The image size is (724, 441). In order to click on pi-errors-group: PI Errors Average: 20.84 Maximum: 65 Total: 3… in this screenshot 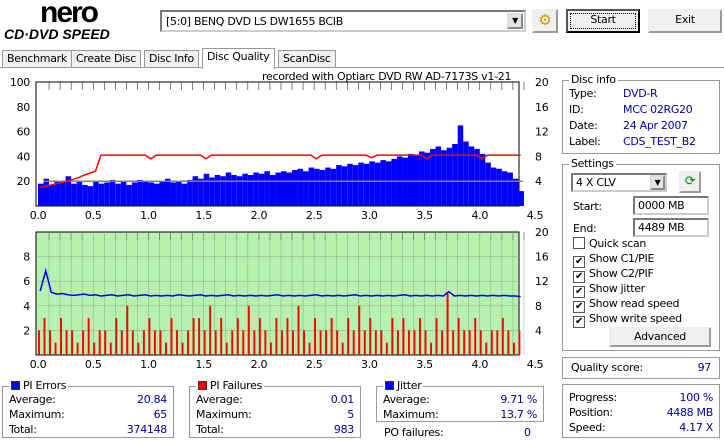, I will do `click(88, 408)`.